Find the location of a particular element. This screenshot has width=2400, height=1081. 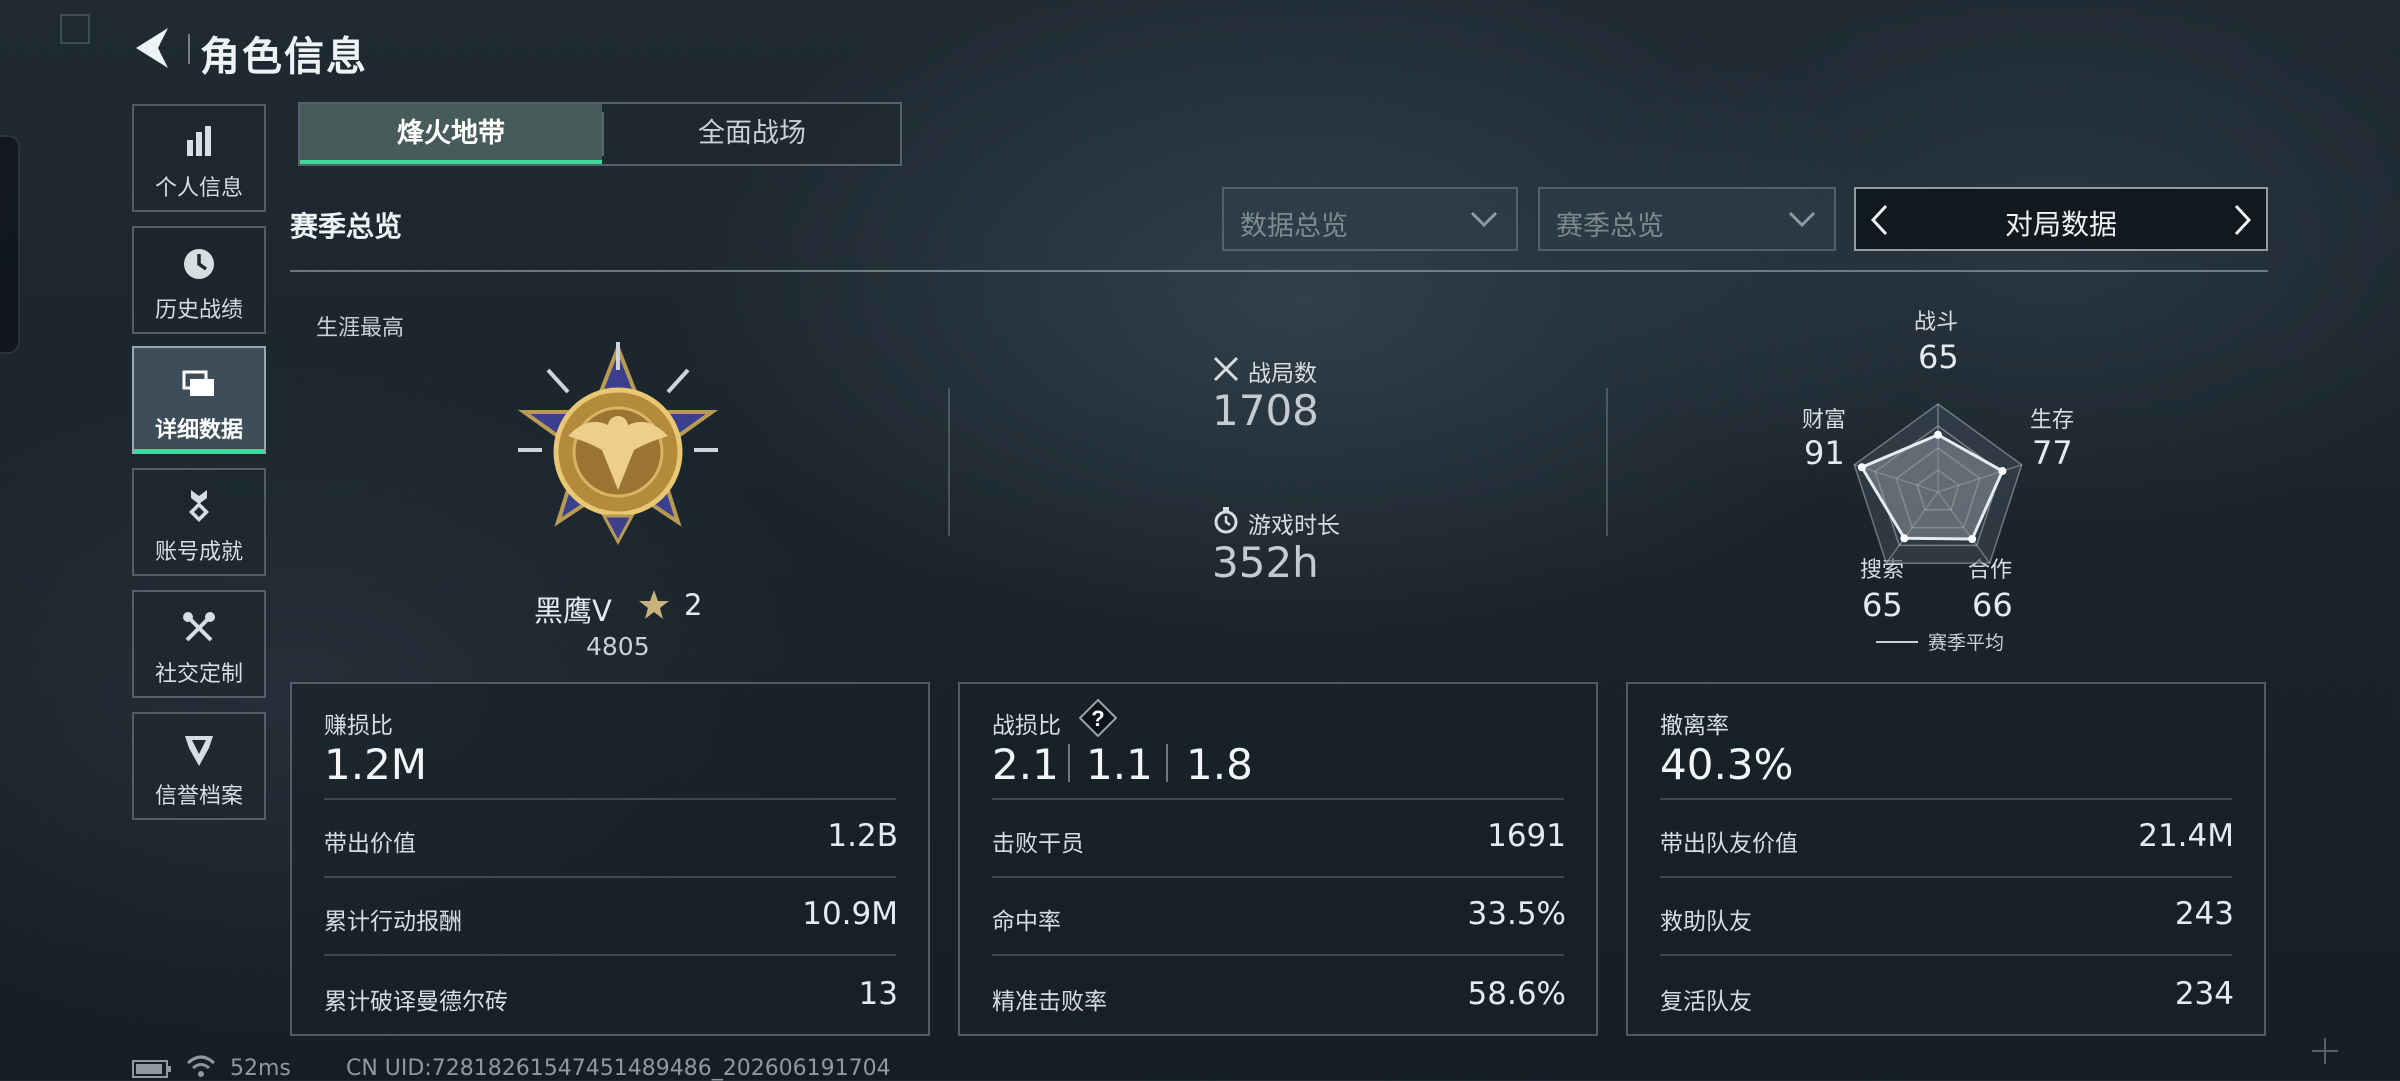

stopwatch-icon is located at coordinates (1226, 520).